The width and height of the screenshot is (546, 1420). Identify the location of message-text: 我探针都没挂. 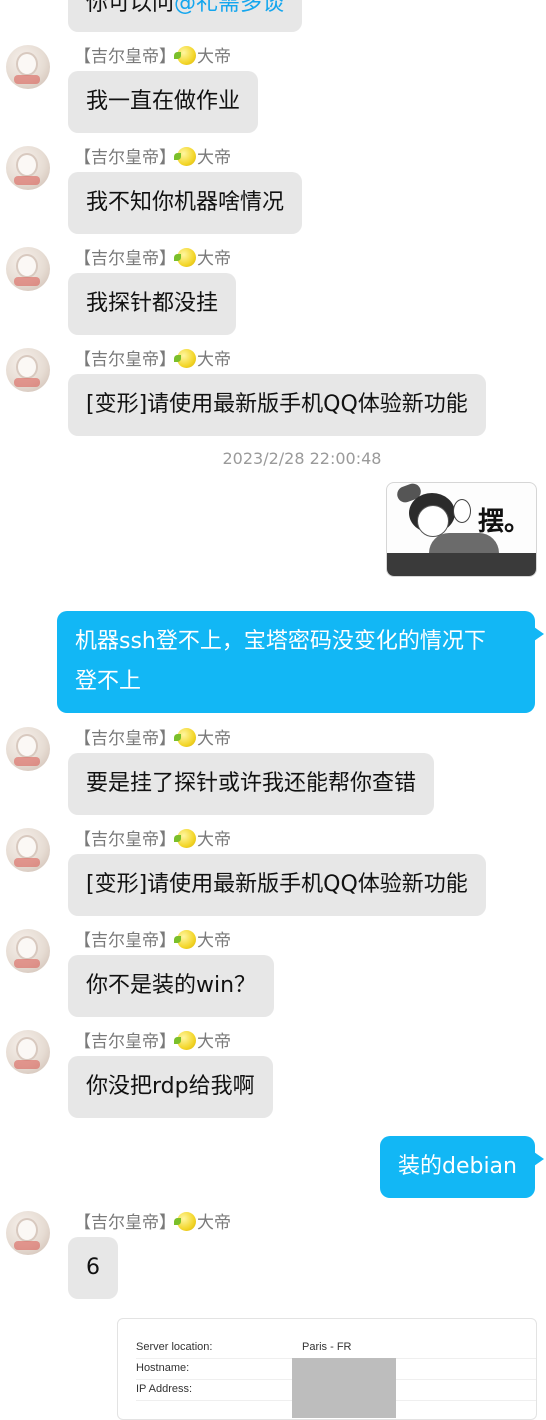
(152, 303).